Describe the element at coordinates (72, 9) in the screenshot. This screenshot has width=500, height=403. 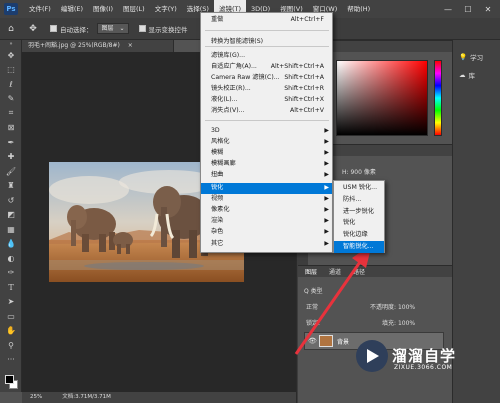
I see `menu-item: 编辑(E)` at that location.